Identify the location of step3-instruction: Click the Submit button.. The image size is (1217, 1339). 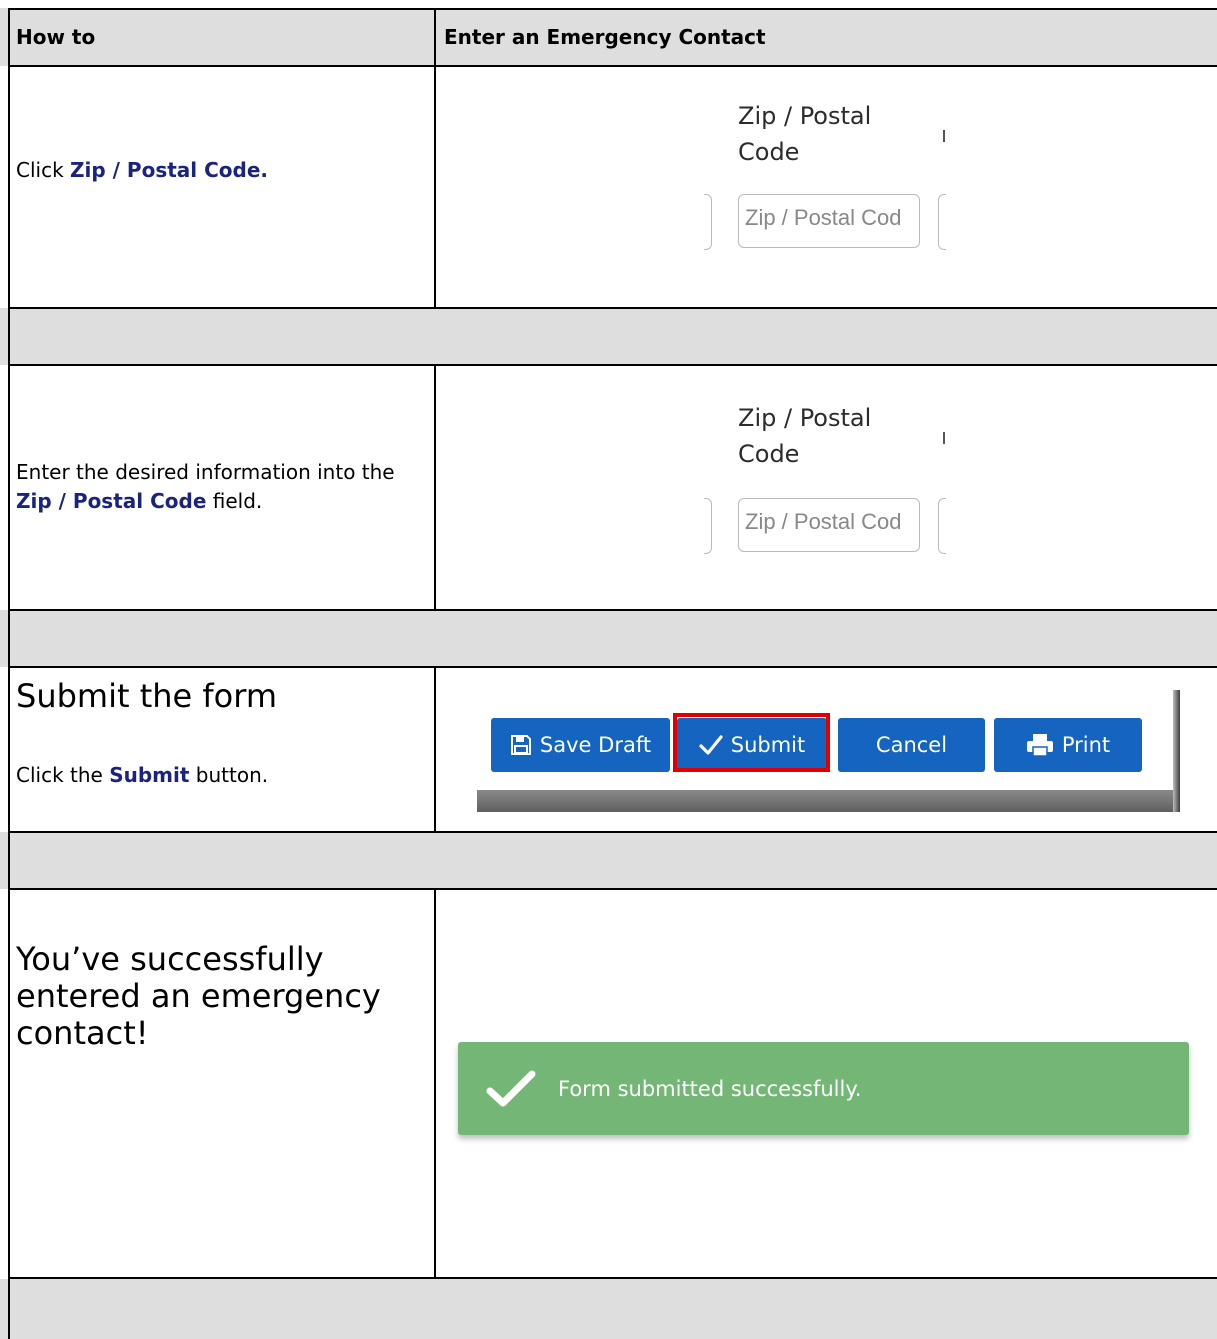
(142, 775).